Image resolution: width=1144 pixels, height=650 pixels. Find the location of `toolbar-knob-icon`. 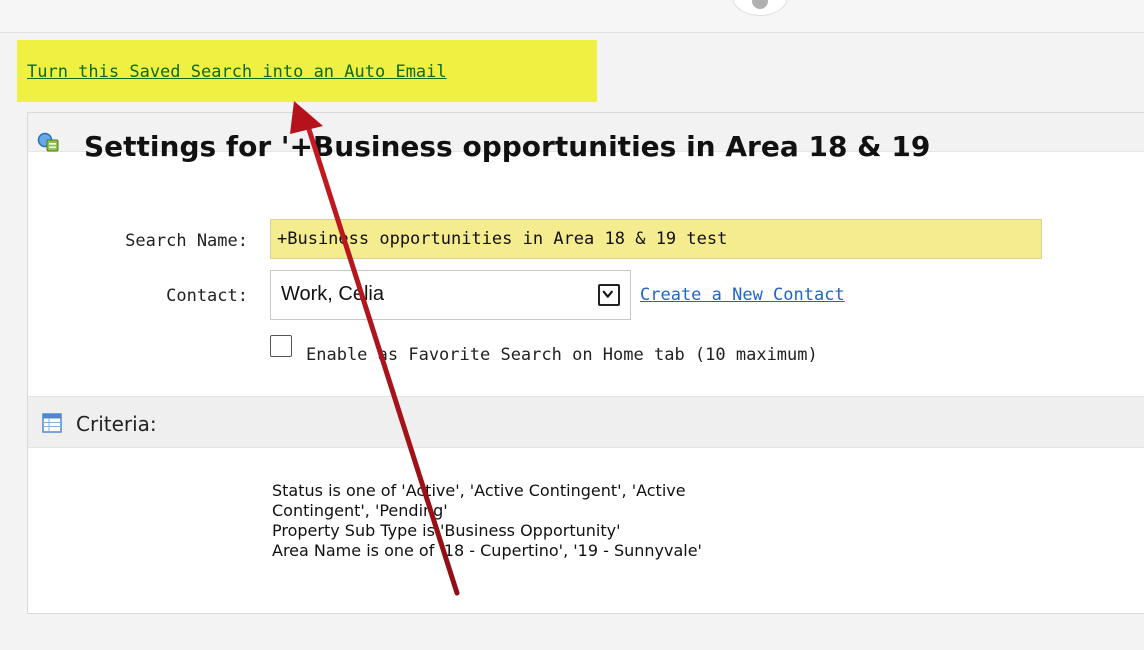

toolbar-knob-icon is located at coordinates (760, 8).